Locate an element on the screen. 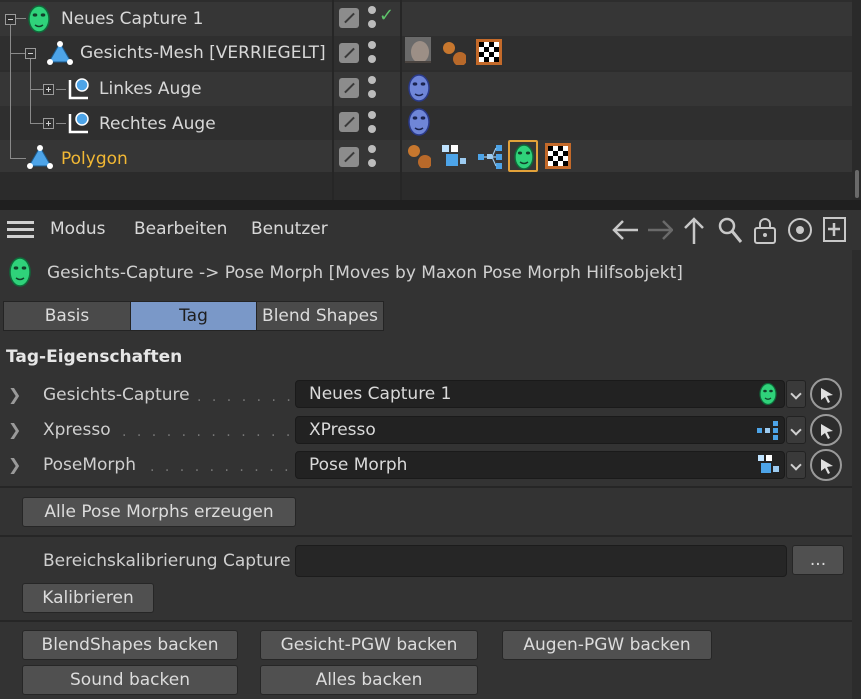 Image resolution: width=861 pixels, height=699 pixels. section-title: Tag-Eigenschaften is located at coordinates (94, 357).